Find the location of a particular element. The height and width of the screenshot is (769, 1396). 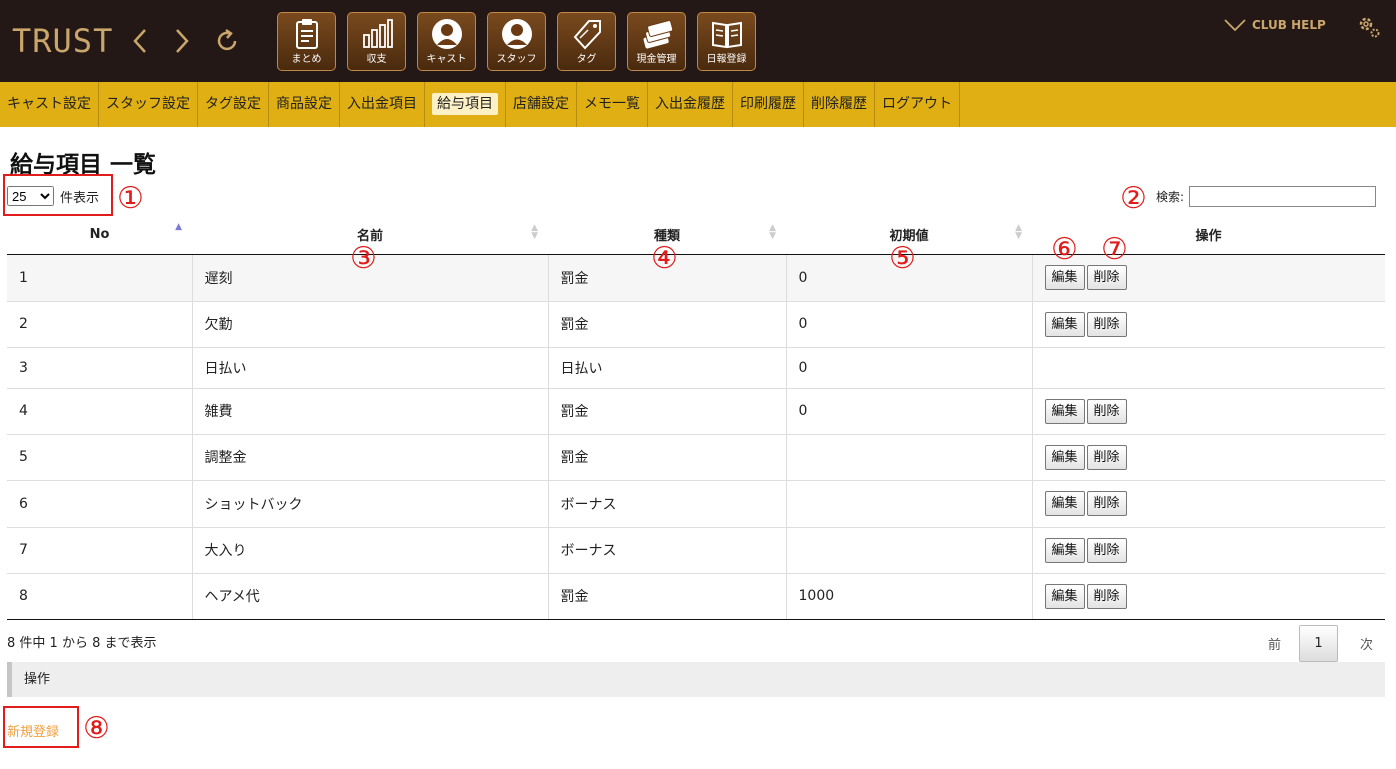

tool-button-cash: 現金管理 is located at coordinates (656, 41).